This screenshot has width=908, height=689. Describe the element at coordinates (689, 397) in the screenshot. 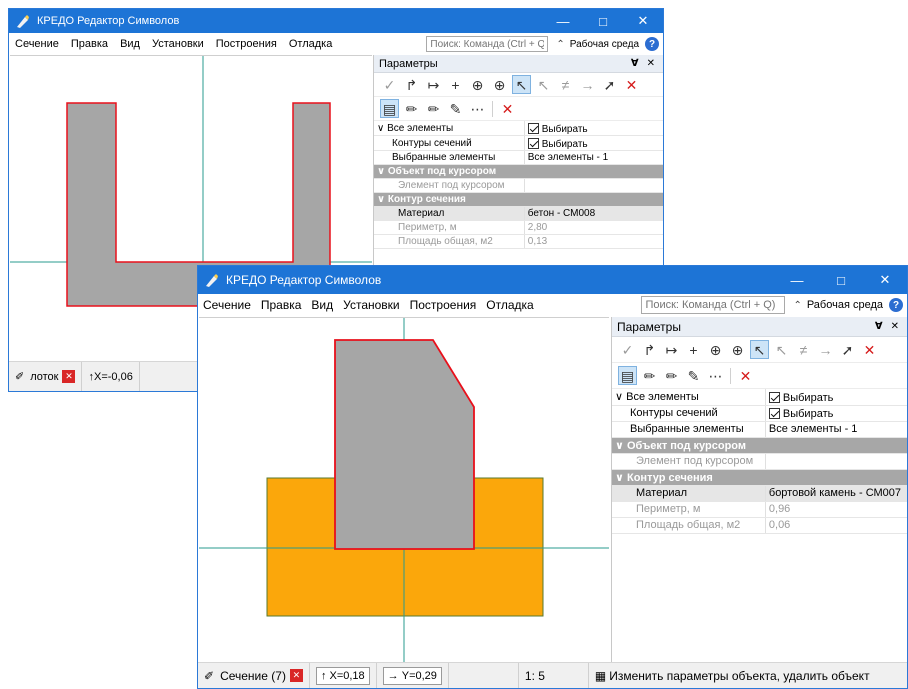

I see `prop-all-elements-label: ∨ Все элементы` at that location.